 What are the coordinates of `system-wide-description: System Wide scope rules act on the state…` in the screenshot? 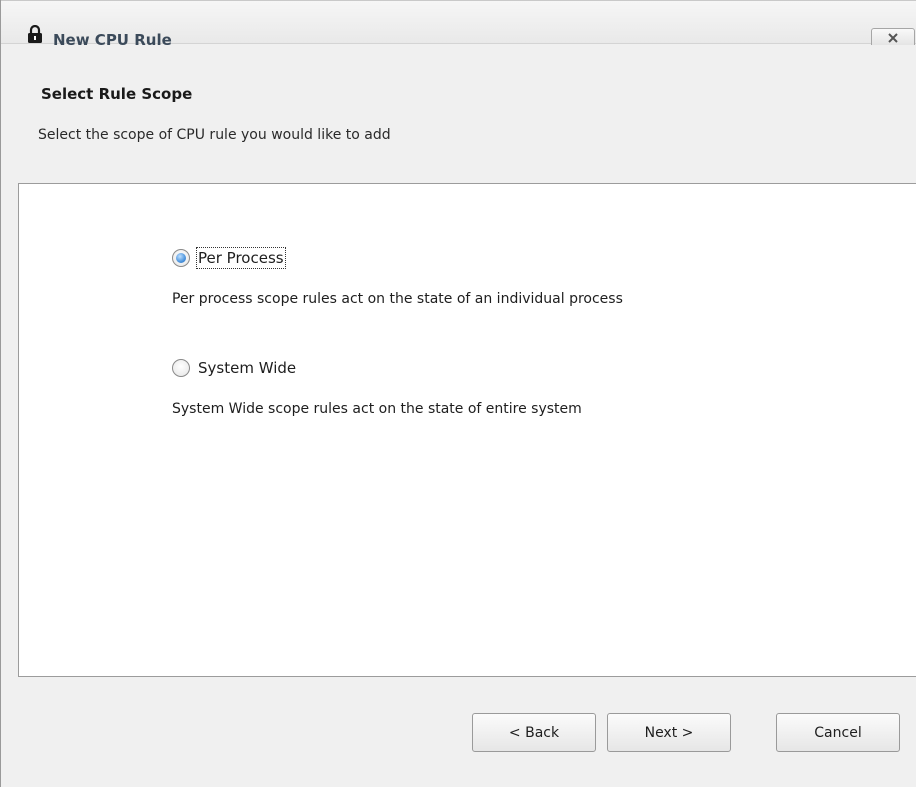 It's located at (377, 409).